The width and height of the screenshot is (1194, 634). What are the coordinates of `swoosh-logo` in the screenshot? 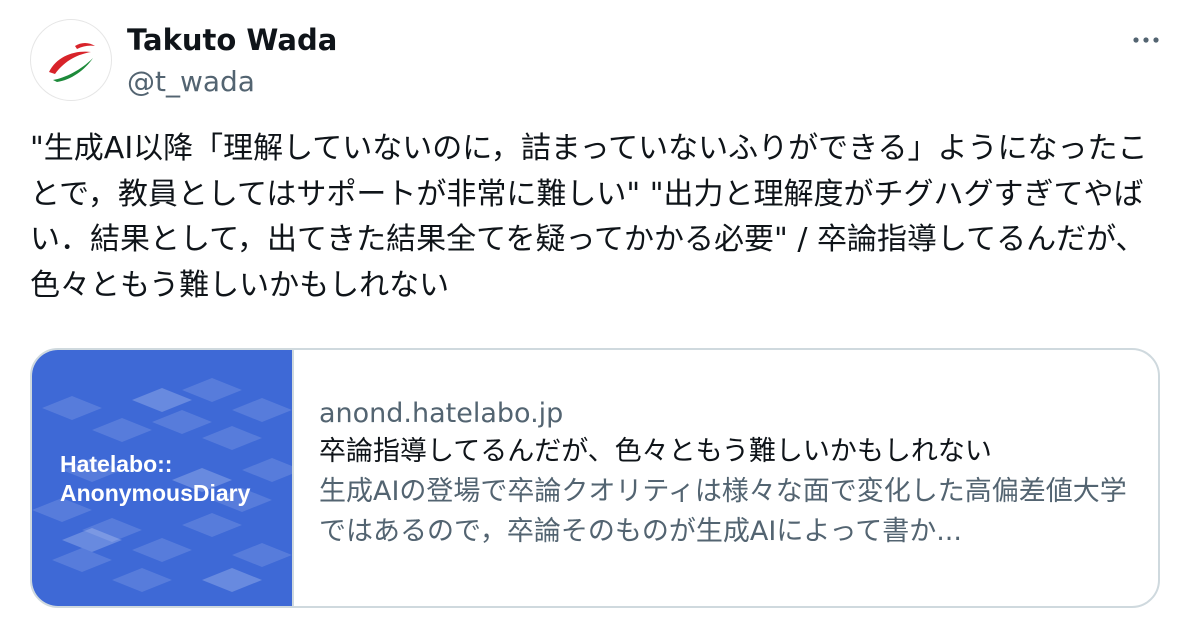 It's located at (72, 62).